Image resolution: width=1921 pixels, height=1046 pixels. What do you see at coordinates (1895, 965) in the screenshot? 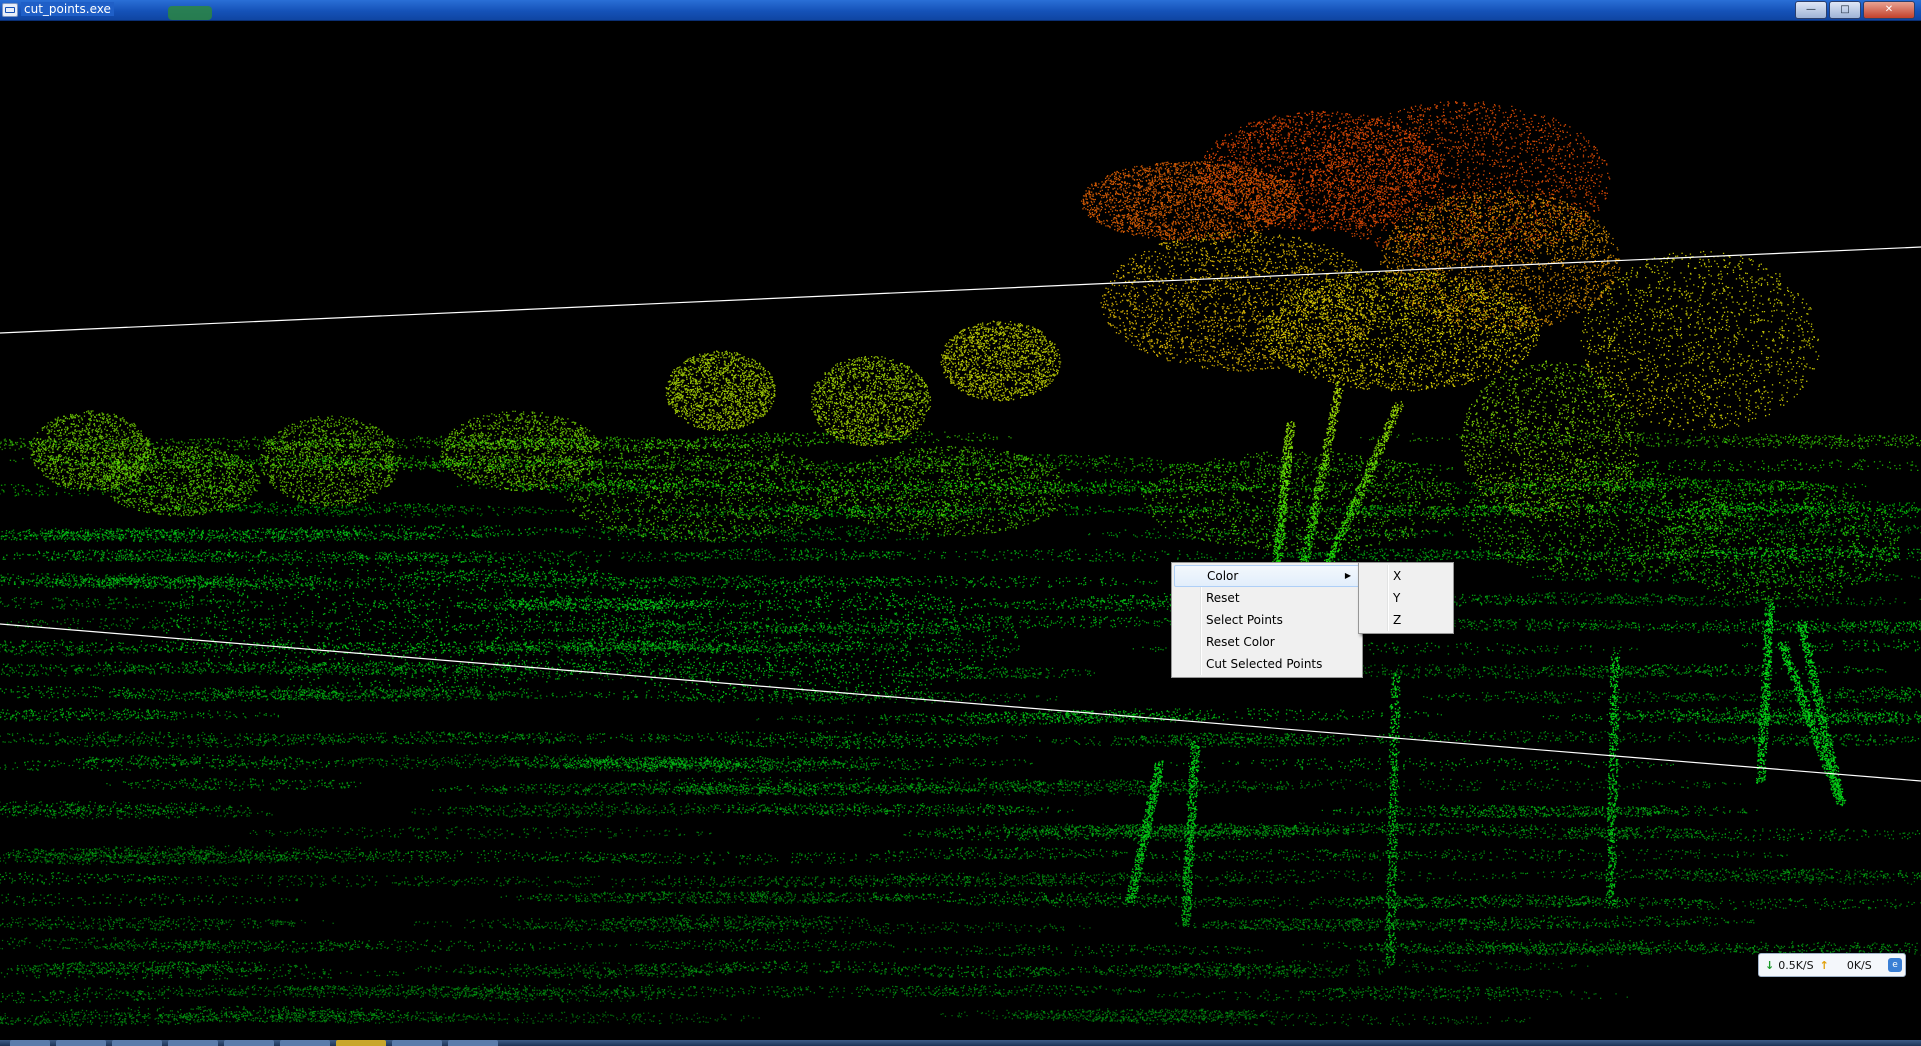
I see `app-badge-icon: e` at bounding box center [1895, 965].